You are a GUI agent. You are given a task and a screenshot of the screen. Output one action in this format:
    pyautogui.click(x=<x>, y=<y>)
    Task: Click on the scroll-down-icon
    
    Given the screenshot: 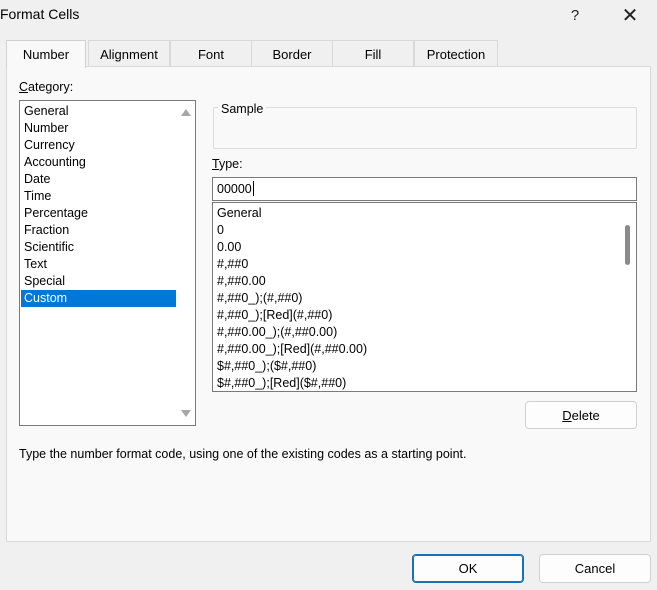 What is the action you would take?
    pyautogui.click(x=186, y=413)
    